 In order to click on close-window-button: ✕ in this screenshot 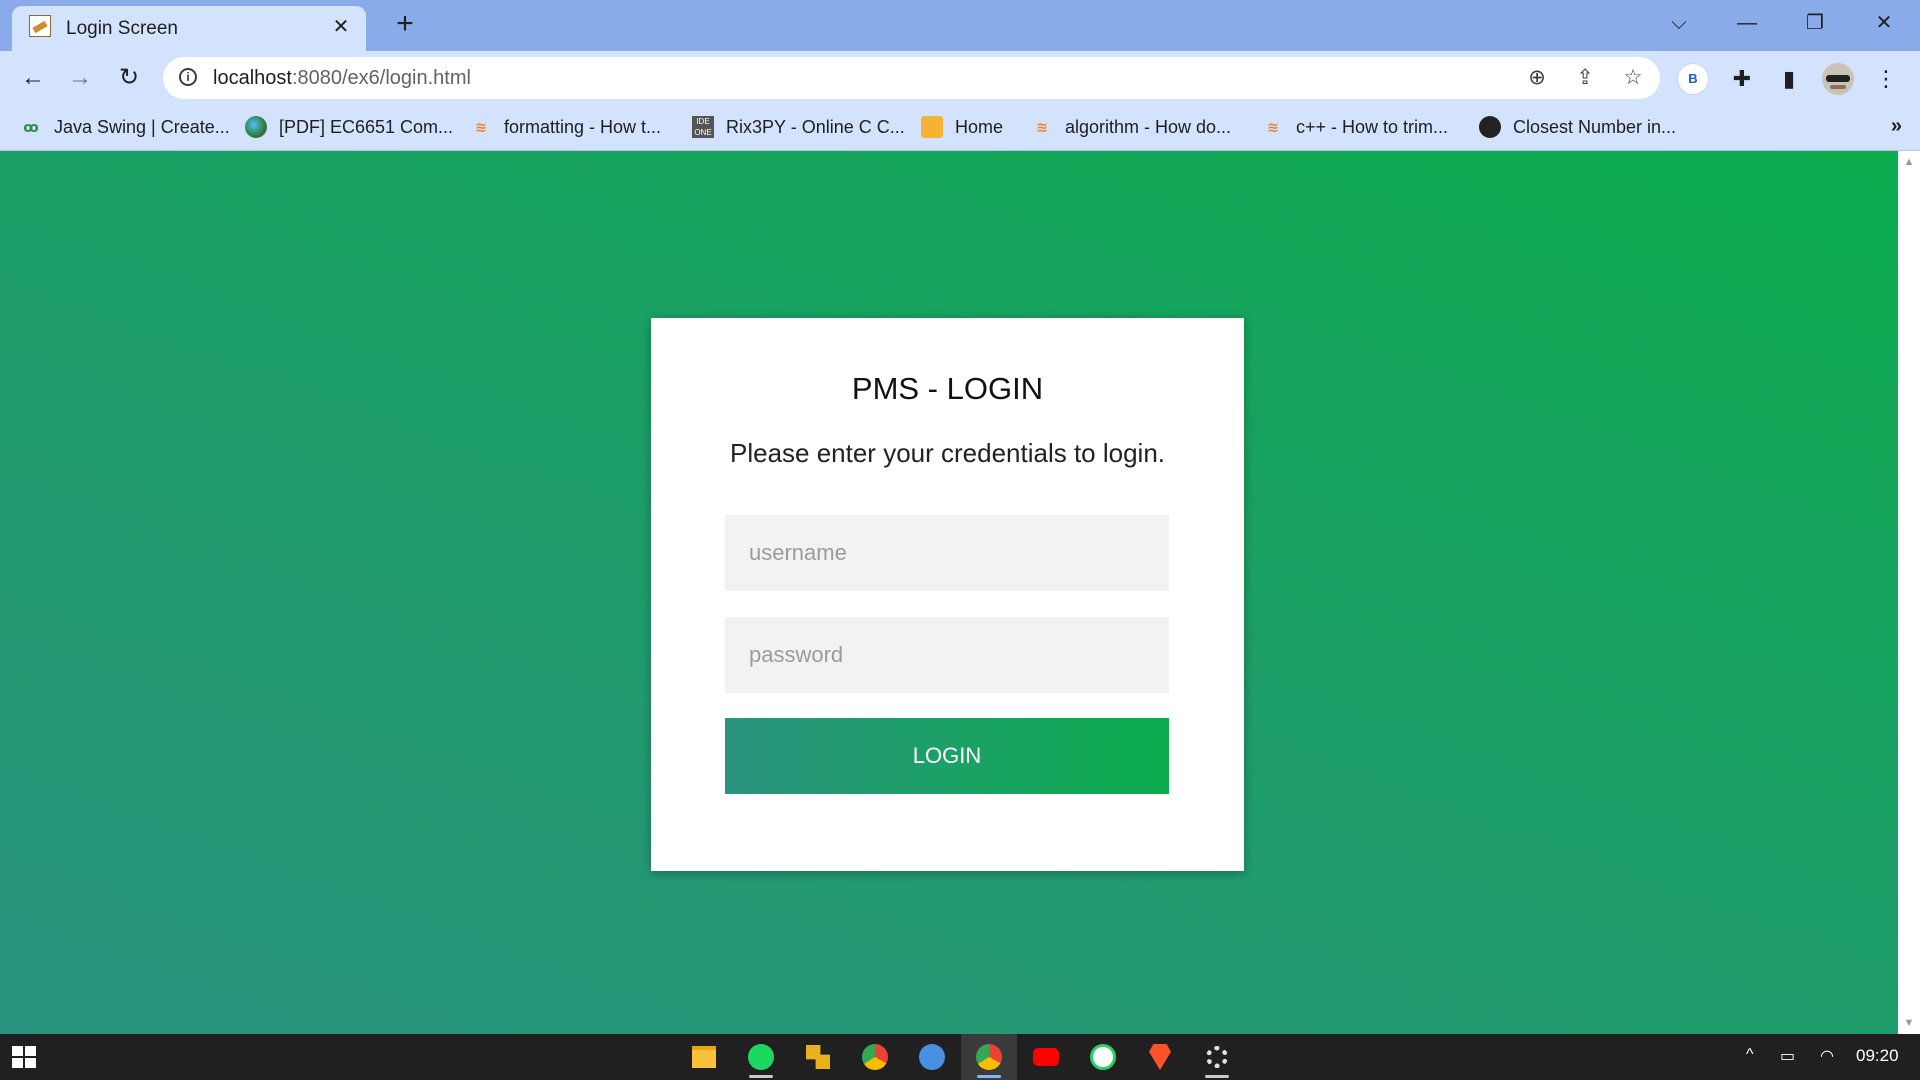, I will do `click(1884, 23)`.